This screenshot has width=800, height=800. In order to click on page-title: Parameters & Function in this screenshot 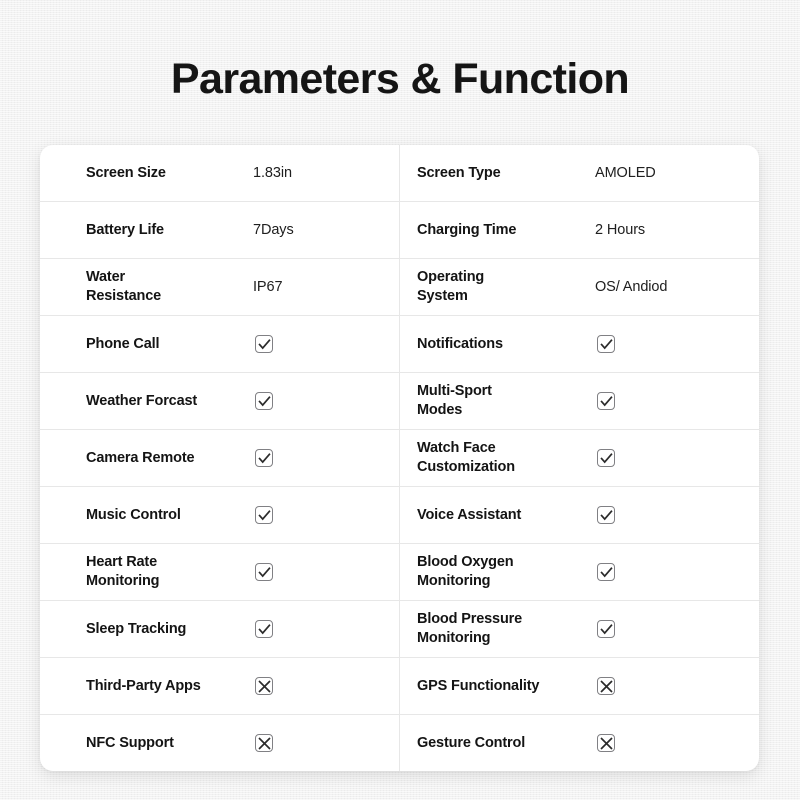, I will do `click(400, 79)`.